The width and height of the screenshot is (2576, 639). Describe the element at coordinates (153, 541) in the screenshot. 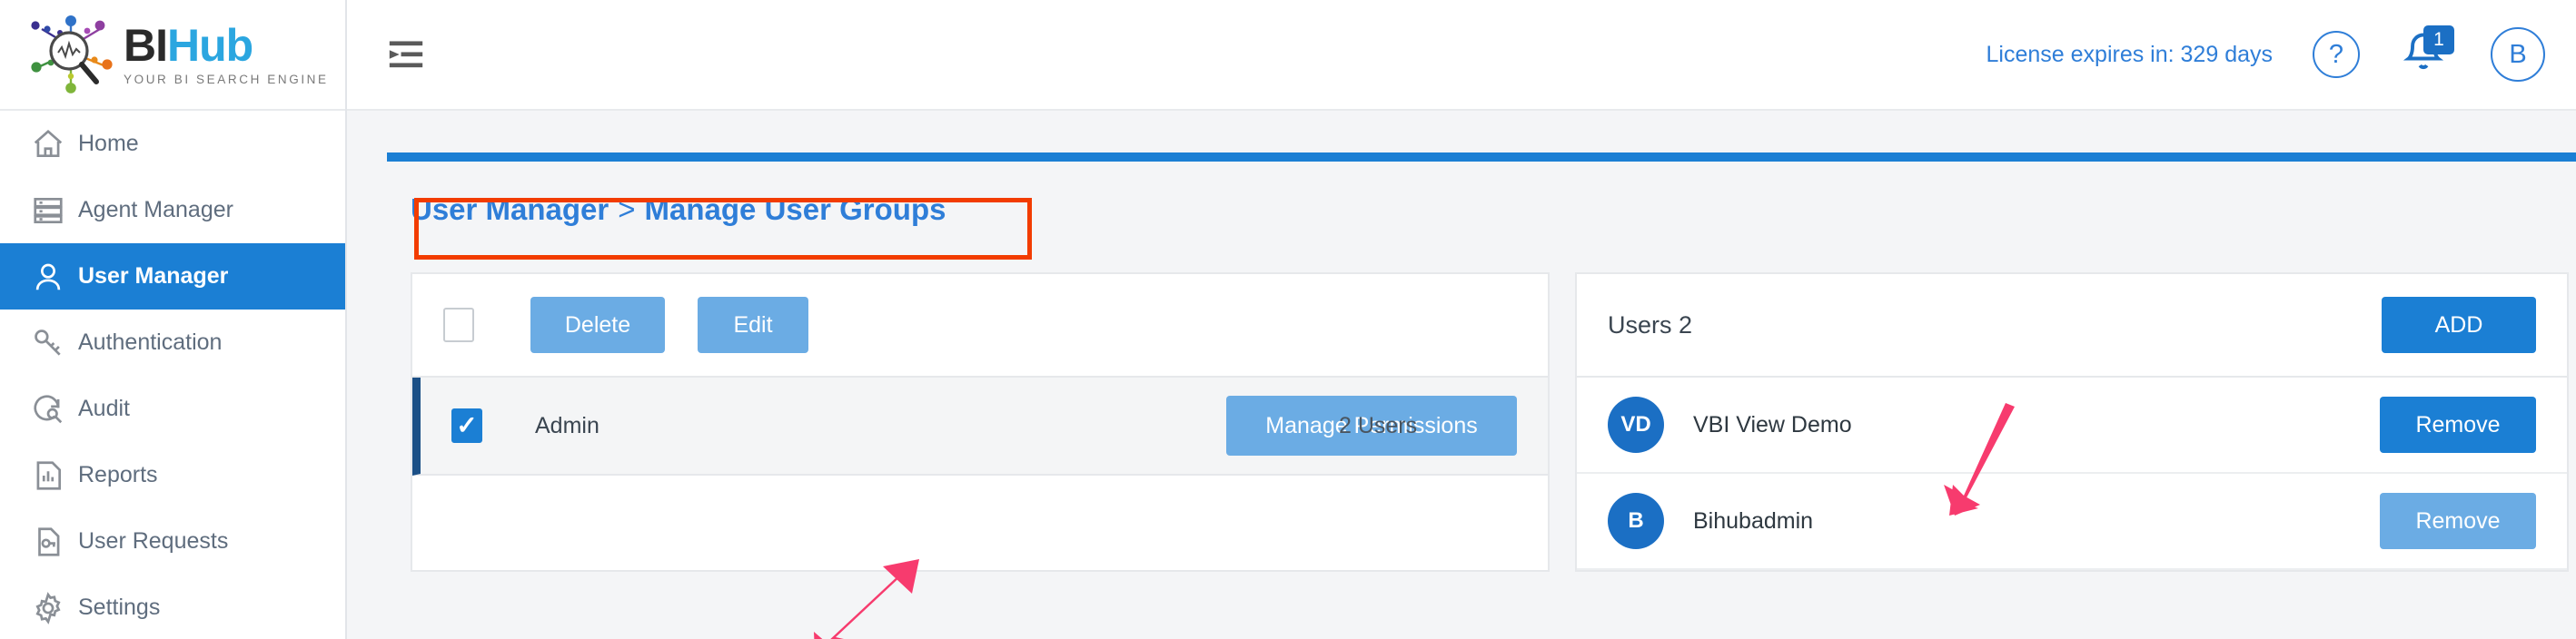

I see `sidebar-item-label: User Requests` at that location.